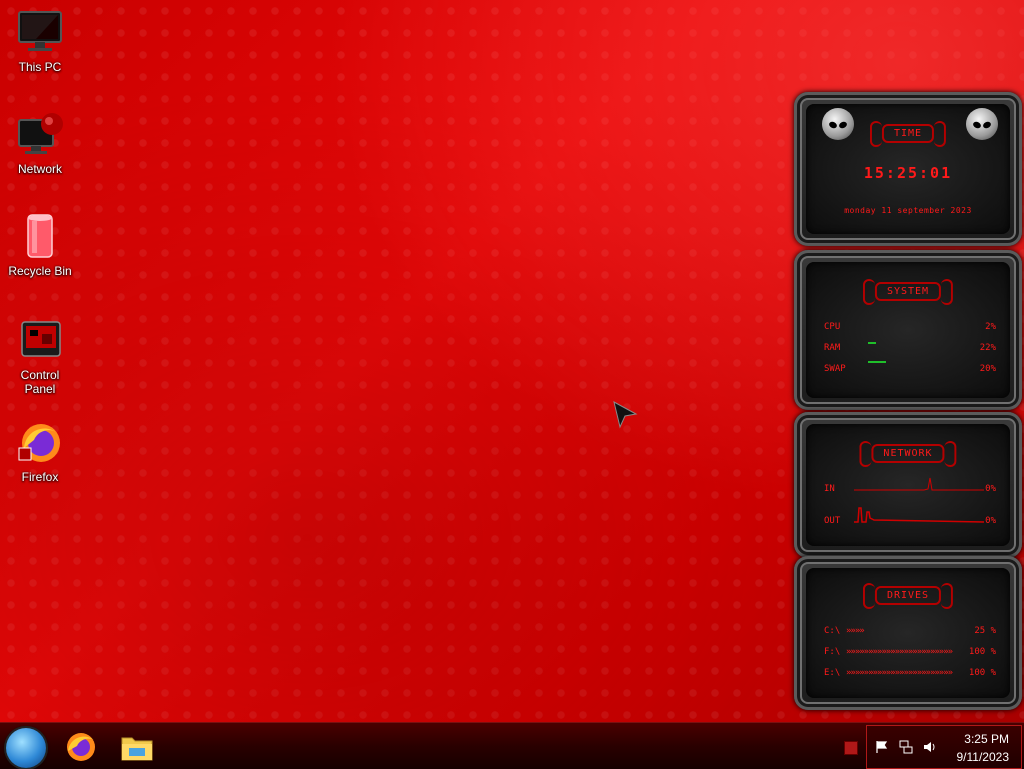  Describe the element at coordinates (40, 477) in the screenshot. I see `desktop-icon-label: Firefox` at that location.